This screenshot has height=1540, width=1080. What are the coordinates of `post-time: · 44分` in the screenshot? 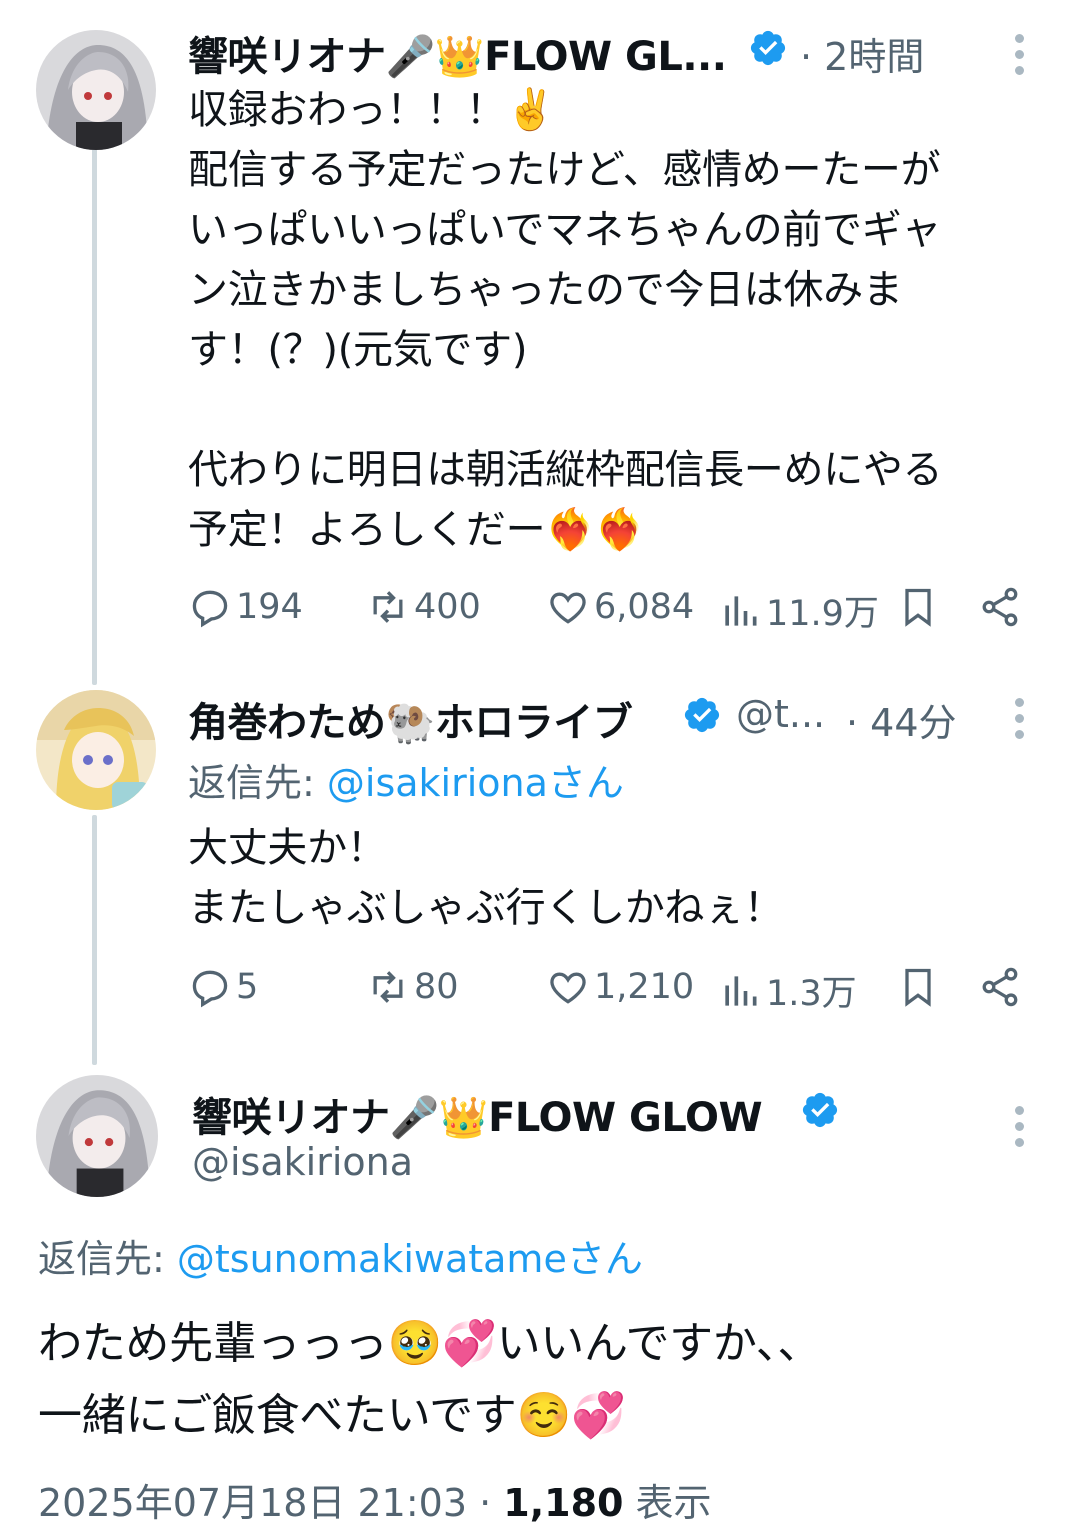 It's located at (901, 719).